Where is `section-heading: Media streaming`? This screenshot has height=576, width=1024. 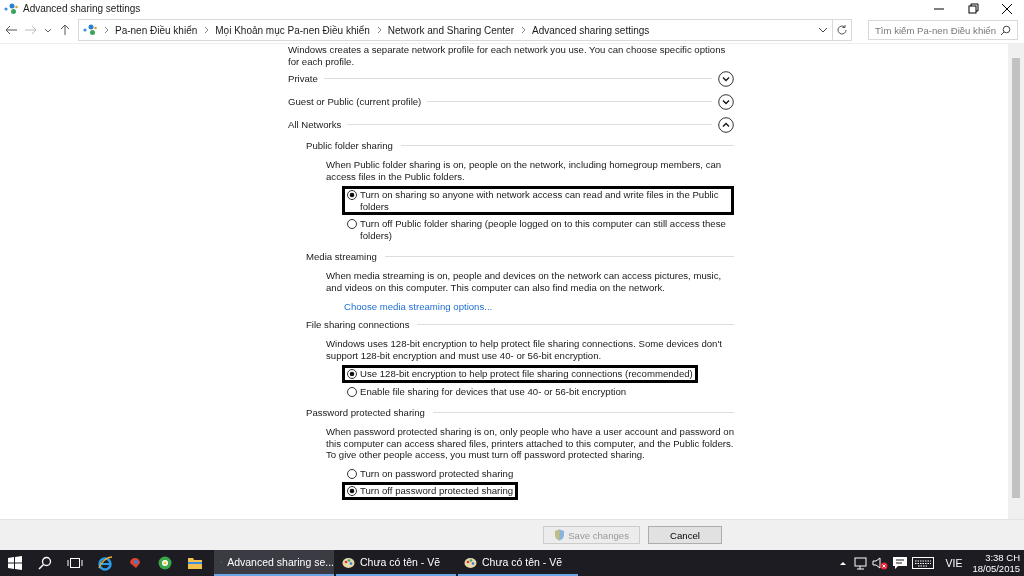
section-heading: Media streaming is located at coordinates (341, 256).